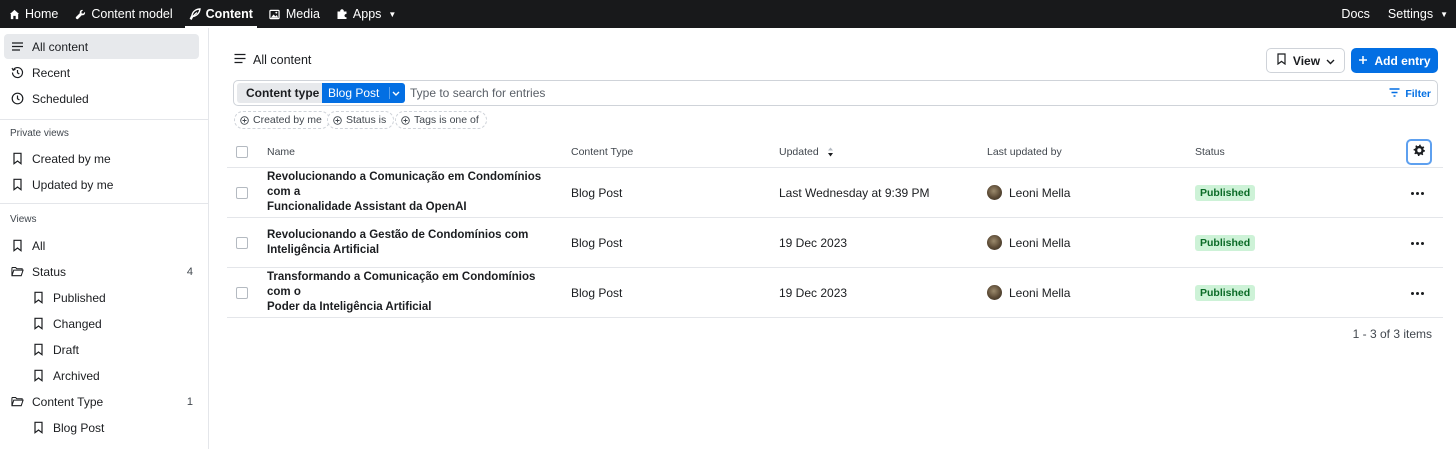 The height and width of the screenshot is (449, 1456). Describe the element at coordinates (282, 120) in the screenshot. I see `chip-created-by-me: Created by me` at that location.